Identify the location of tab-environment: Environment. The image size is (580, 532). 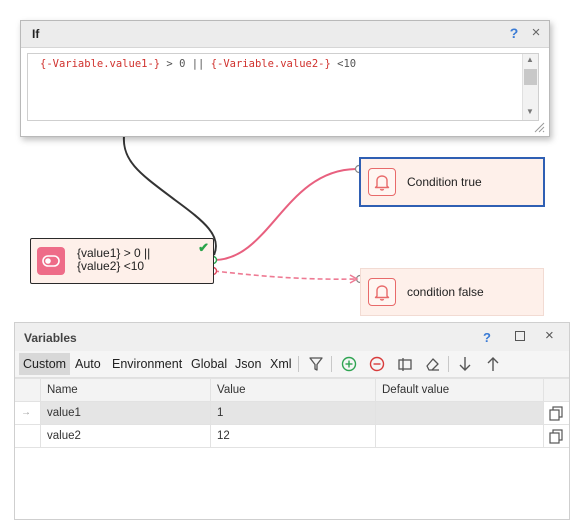
(147, 364).